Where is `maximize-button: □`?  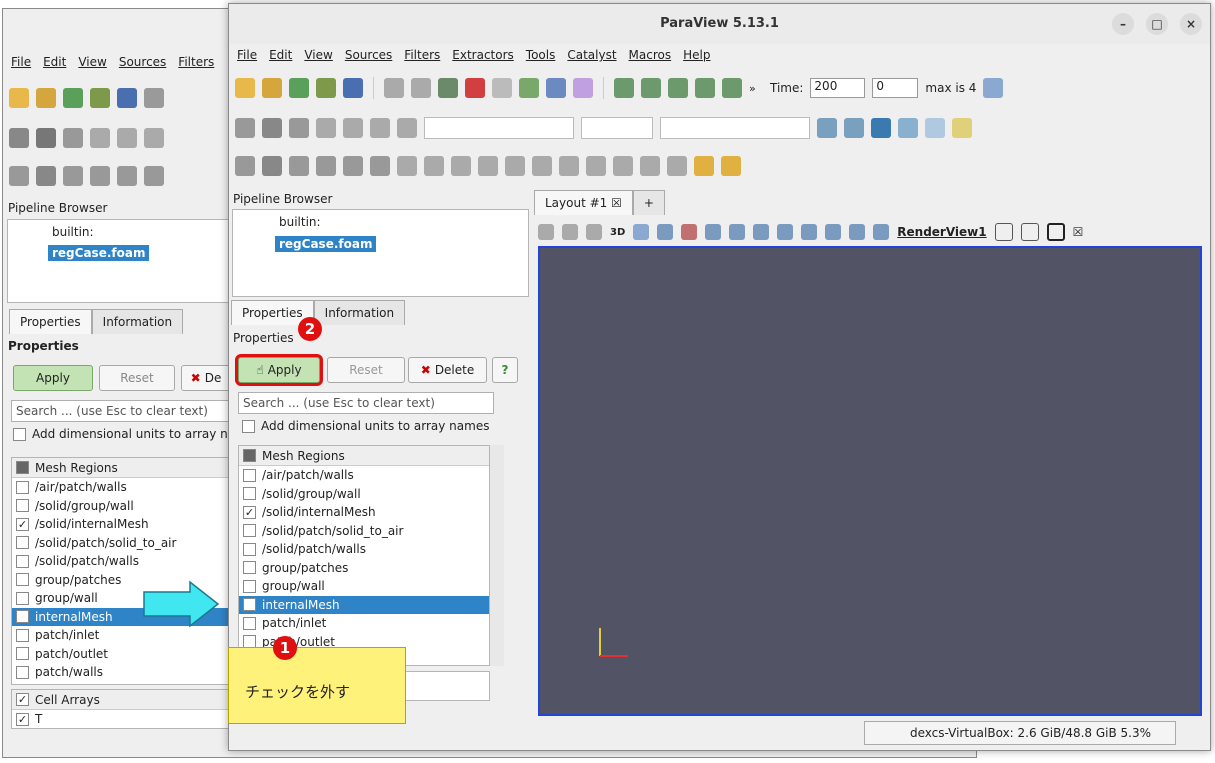 maximize-button: □ is located at coordinates (1157, 24).